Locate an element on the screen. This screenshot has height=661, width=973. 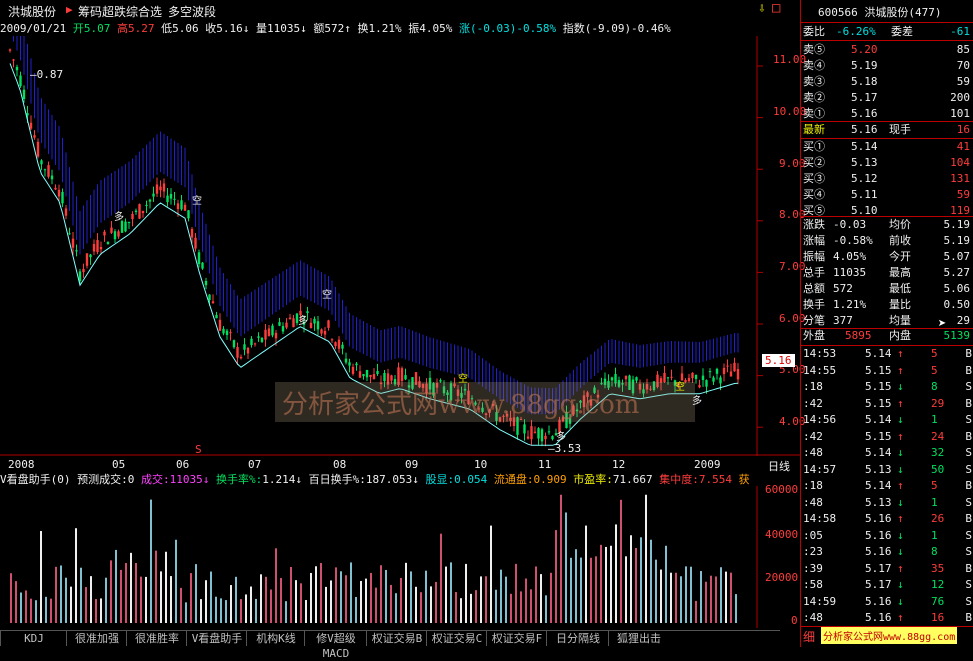
formula-name-1: 筹码超跌综合选 is located at coordinates (120, 11).